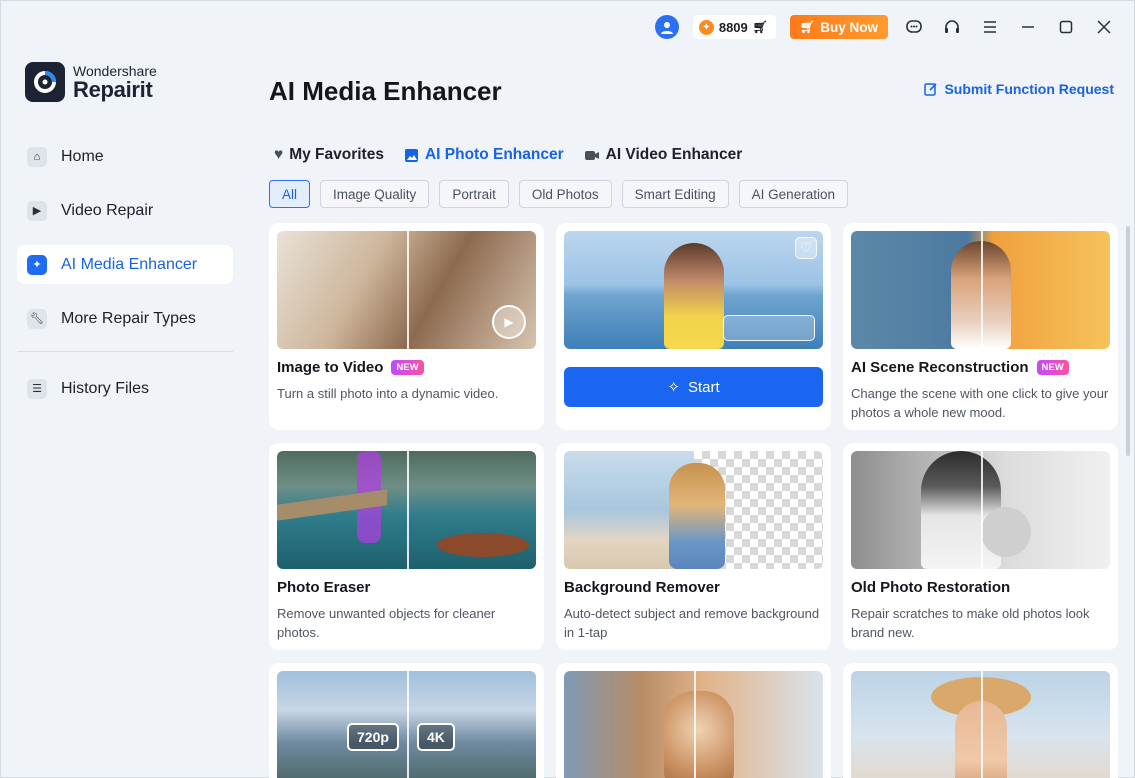 The image size is (1135, 778). I want to click on upscale-thumbnail: 720p 4K, so click(406, 724).